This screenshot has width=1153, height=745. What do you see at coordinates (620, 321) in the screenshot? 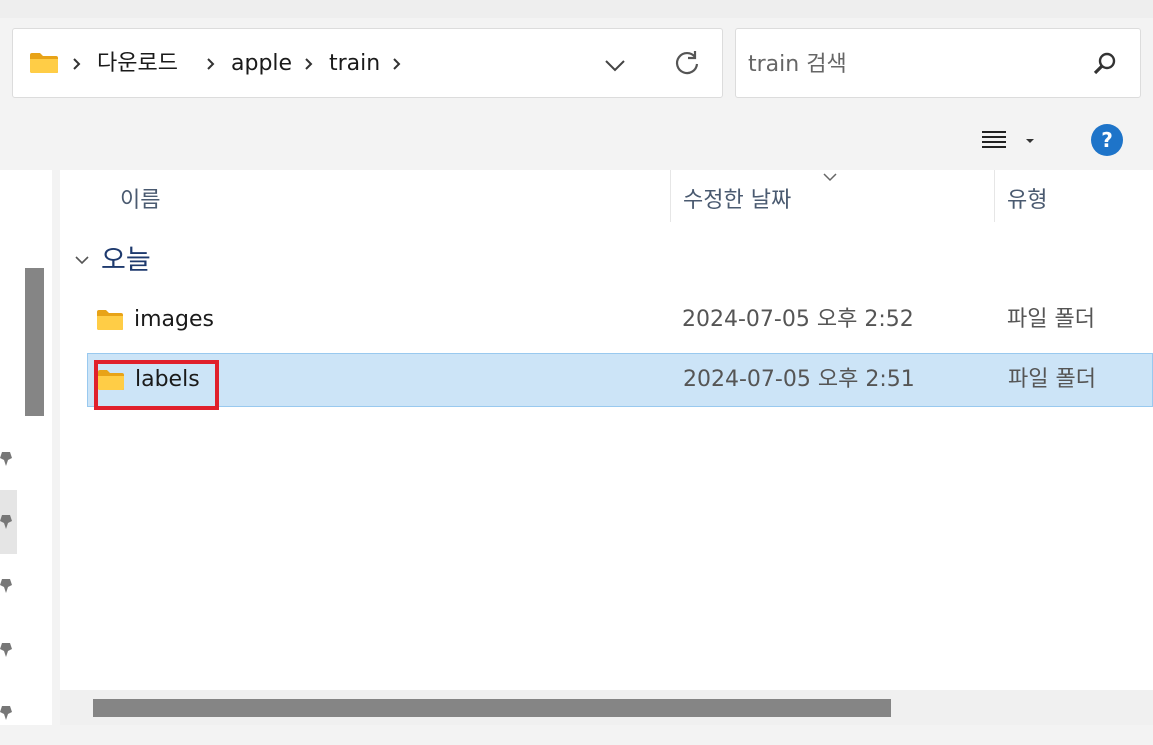
I see `file-row-images: images 2024-07-05 오후 2:52 파일 폴더` at bounding box center [620, 321].